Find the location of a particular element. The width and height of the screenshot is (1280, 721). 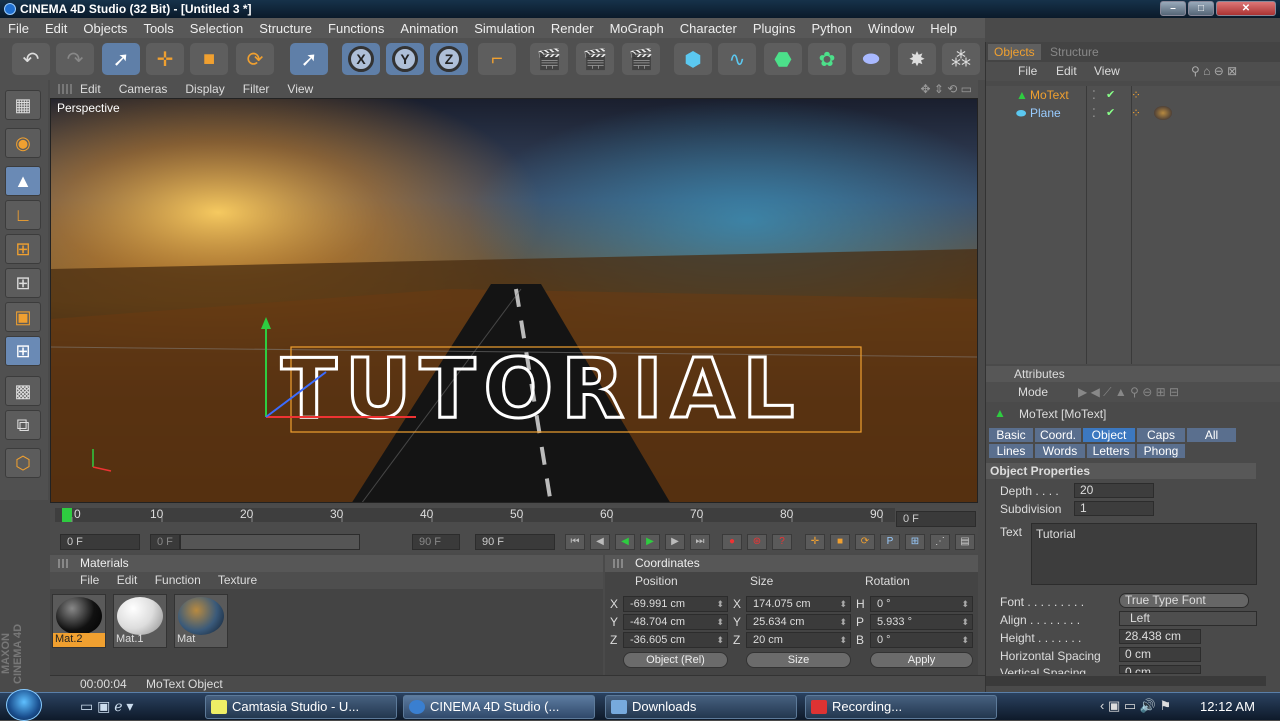

taskbar-clock: 12:12 AM is located at coordinates (1227, 706).